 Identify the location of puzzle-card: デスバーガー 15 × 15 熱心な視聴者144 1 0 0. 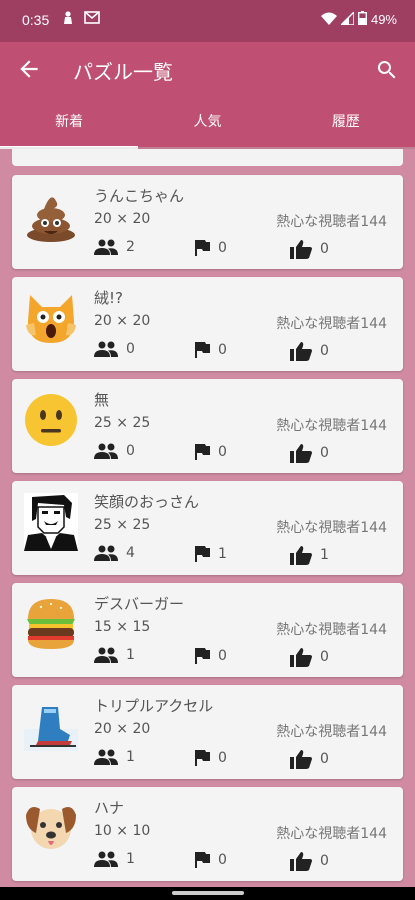
(207, 630).